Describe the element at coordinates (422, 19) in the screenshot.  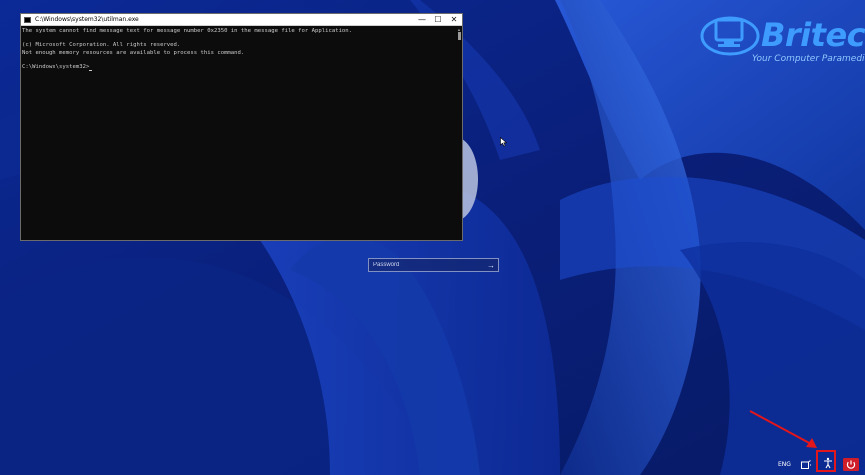
I see `minimize-button: —` at that location.